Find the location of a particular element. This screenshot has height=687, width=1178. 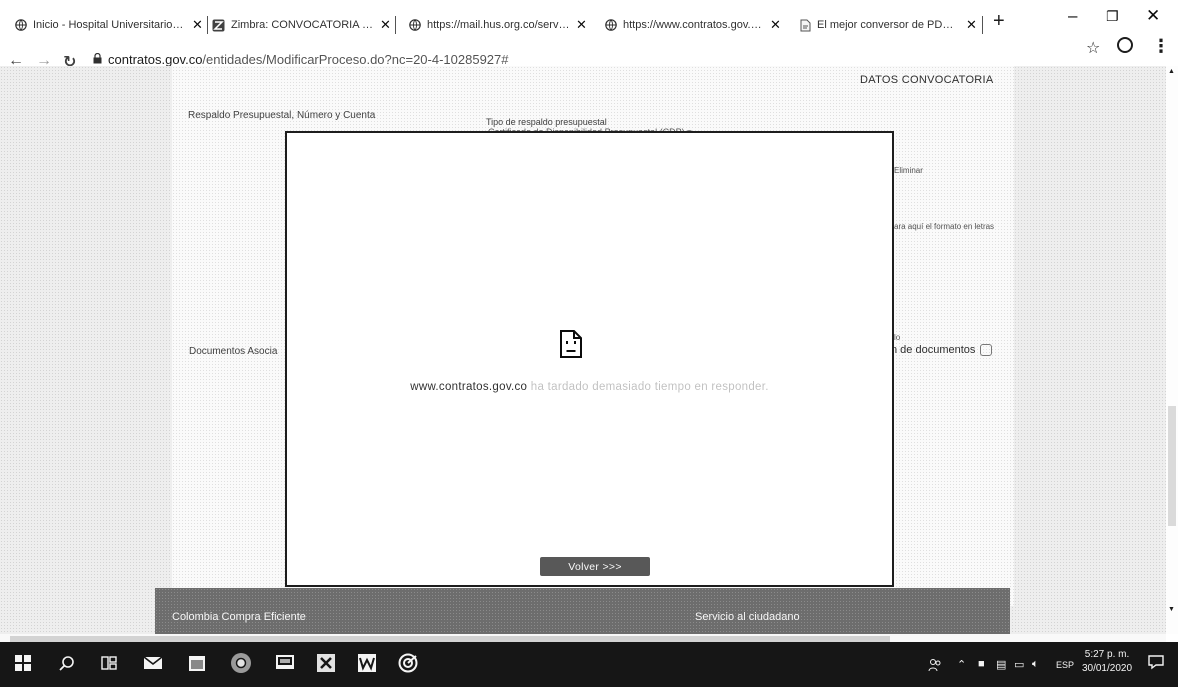

tab-zimbra: Zimbra: CONVOCATORIA No. 1 ✕ is located at coordinates (302, 25).